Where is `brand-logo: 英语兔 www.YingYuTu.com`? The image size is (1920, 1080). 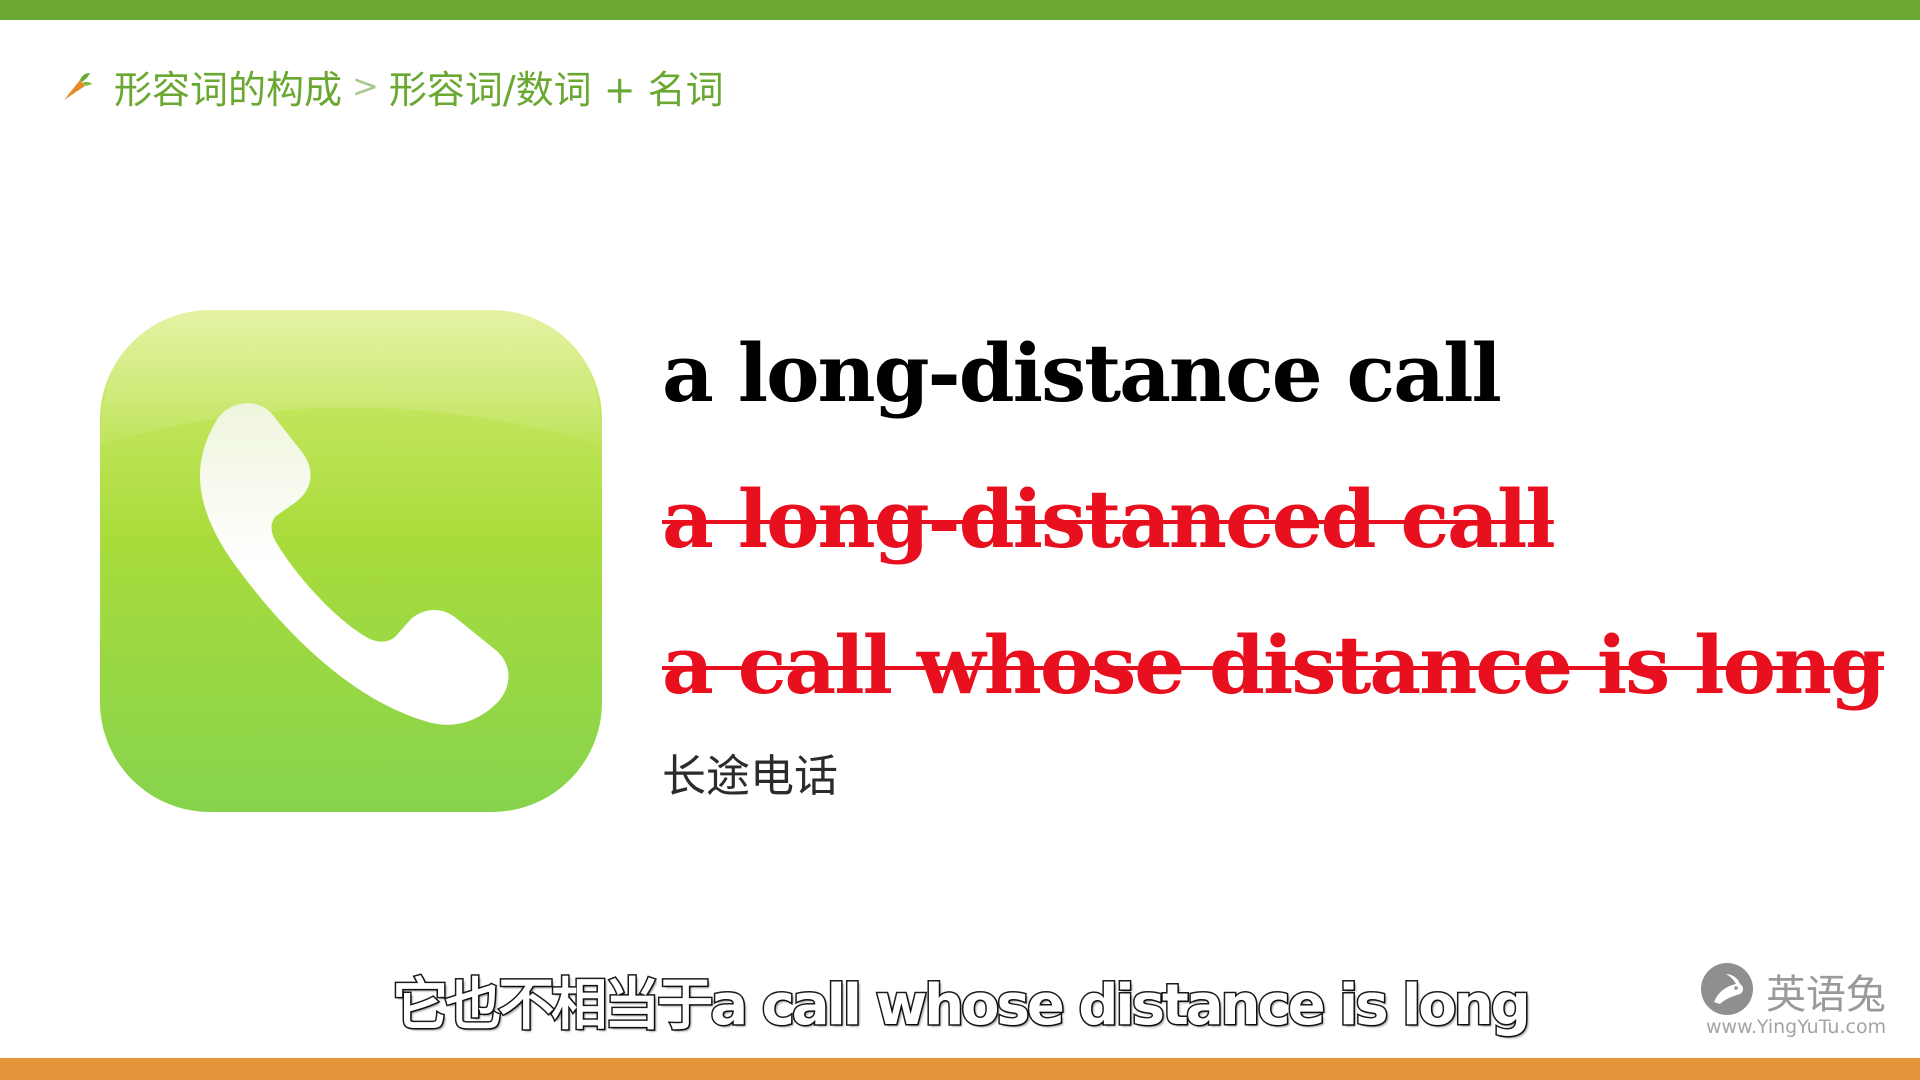 brand-logo: 英语兔 www.YingYuTu.com is located at coordinates (1800, 1002).